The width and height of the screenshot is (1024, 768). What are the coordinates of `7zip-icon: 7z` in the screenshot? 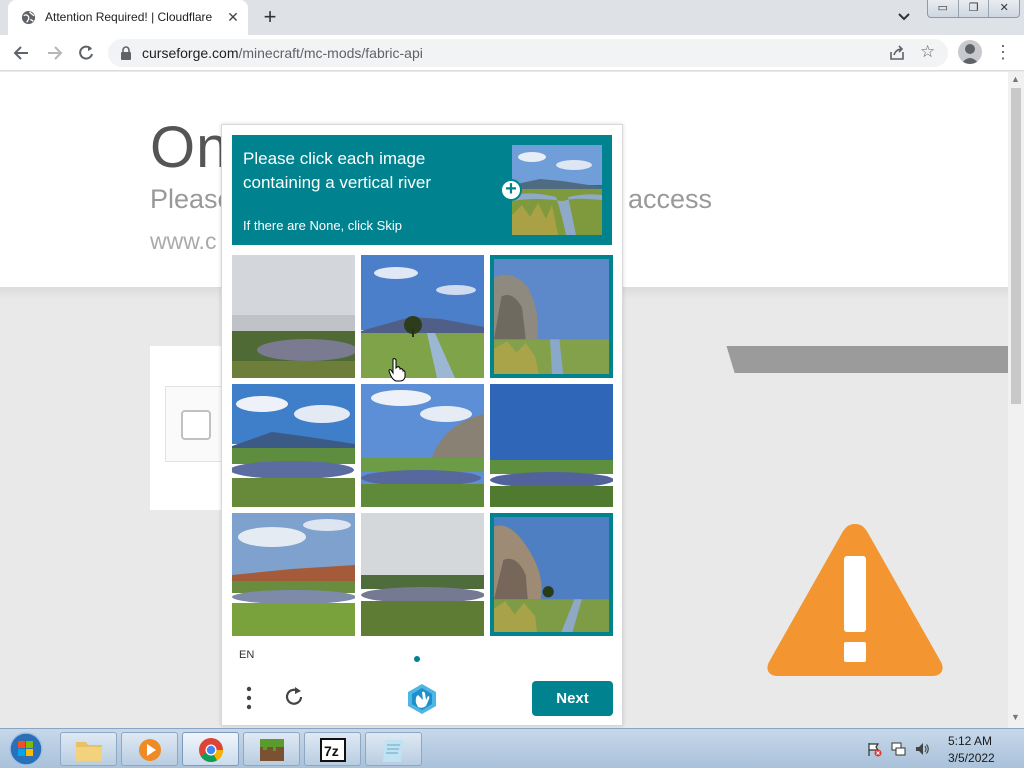 It's located at (333, 750).